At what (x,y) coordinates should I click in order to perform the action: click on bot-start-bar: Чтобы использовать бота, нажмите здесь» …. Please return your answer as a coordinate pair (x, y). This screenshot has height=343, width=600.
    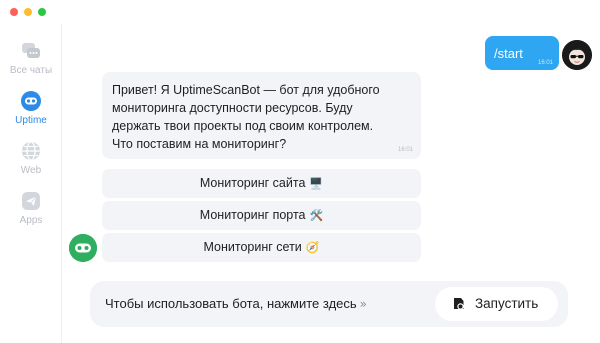
    Looking at the image, I should click on (329, 304).